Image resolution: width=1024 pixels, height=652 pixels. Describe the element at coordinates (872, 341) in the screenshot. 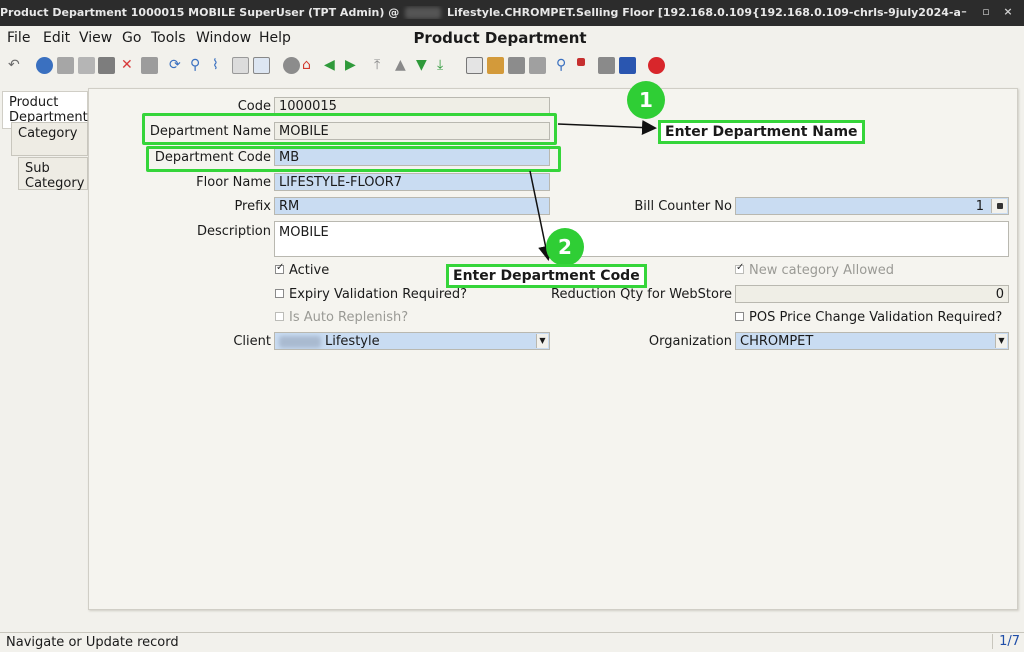

I see `organization-select: CHROMPET ▼` at that location.